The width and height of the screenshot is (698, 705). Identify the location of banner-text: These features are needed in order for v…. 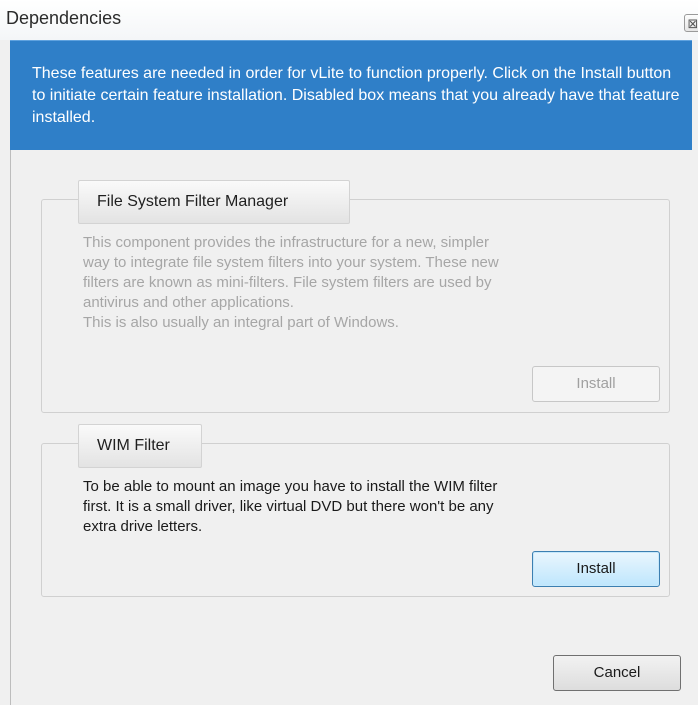
(356, 95).